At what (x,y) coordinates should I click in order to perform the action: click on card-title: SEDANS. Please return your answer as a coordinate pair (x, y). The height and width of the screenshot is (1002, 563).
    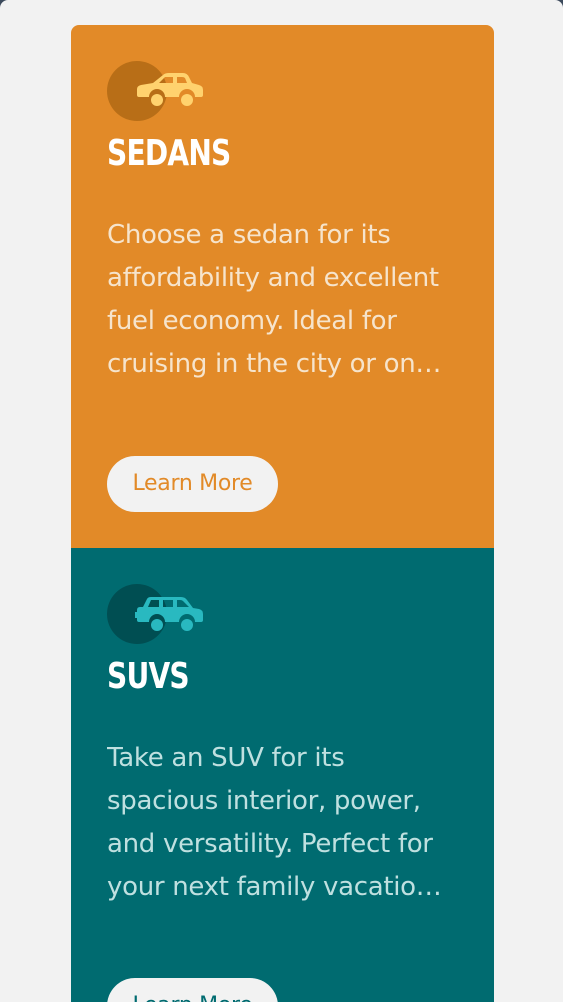
    Looking at the image, I should click on (169, 153).